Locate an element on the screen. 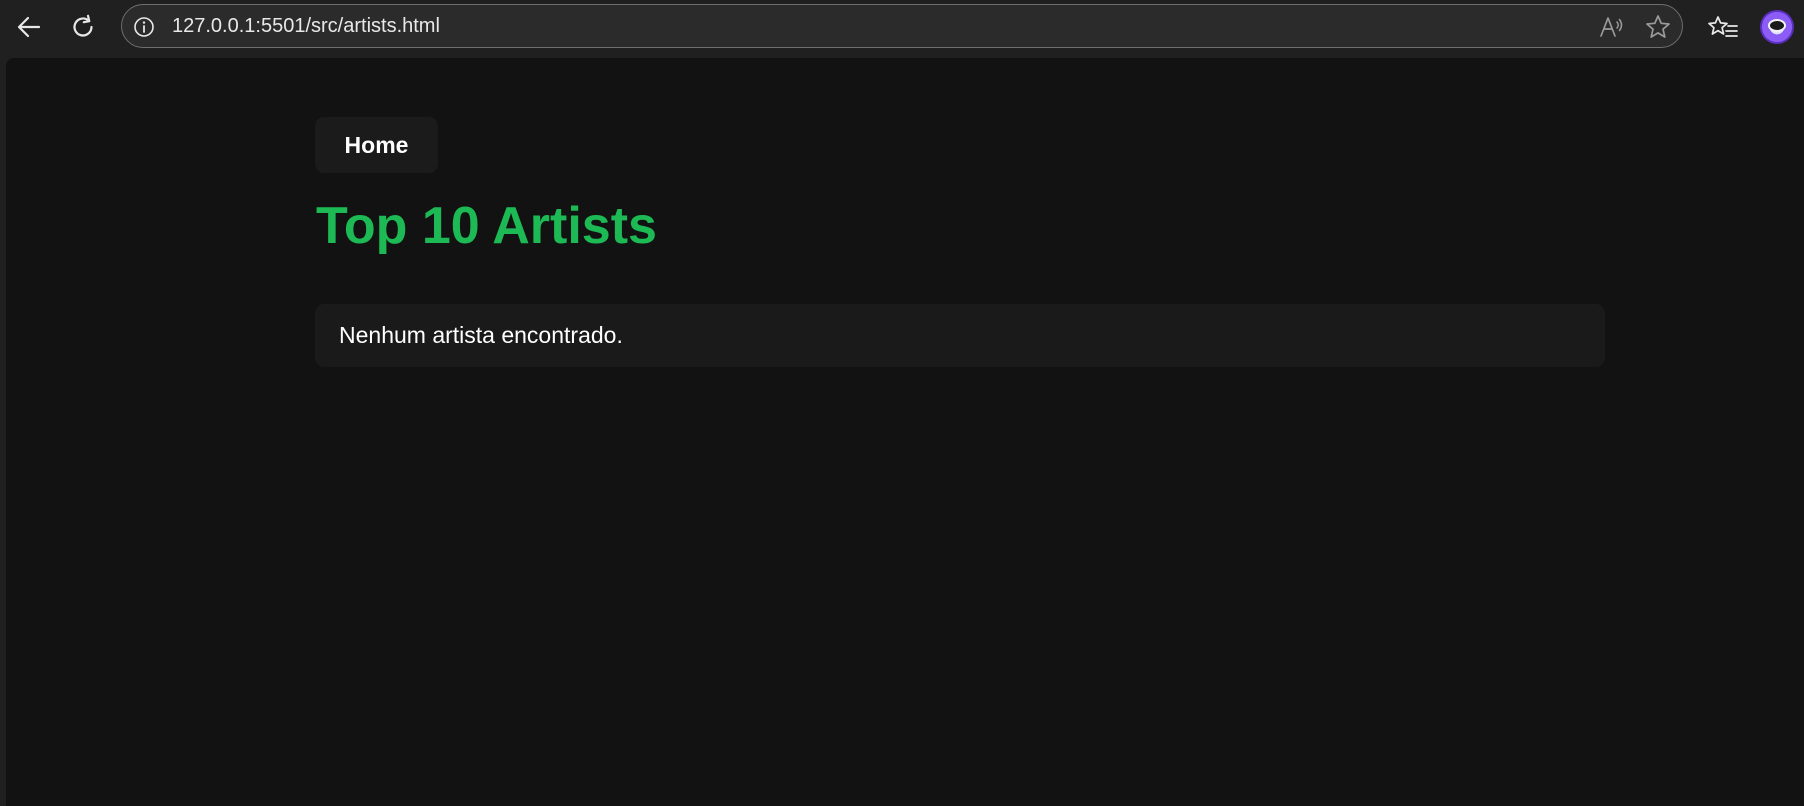 This screenshot has height=806, width=1804. address-bar: 127.0.0.1:5501/src/artists.html is located at coordinates (902, 26).